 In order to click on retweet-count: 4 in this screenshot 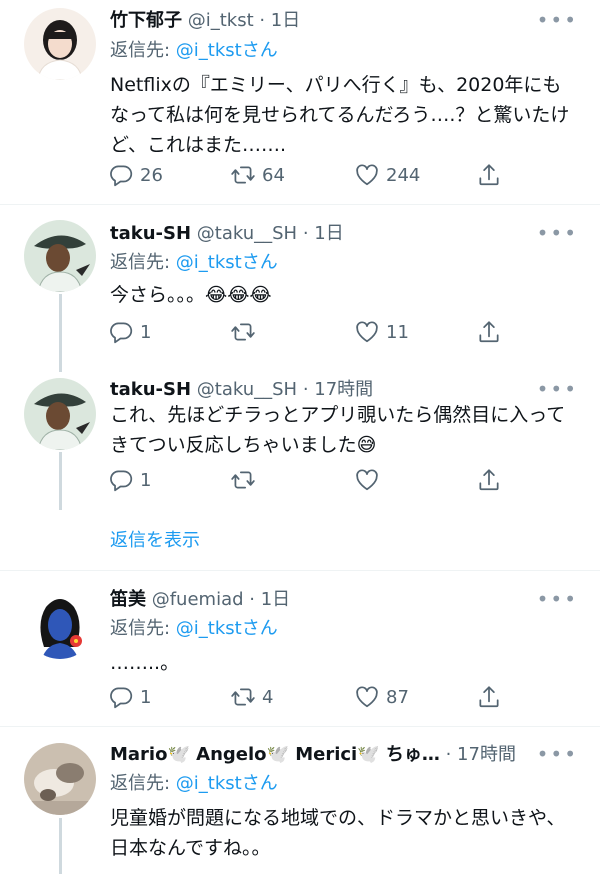, I will do `click(268, 697)`.